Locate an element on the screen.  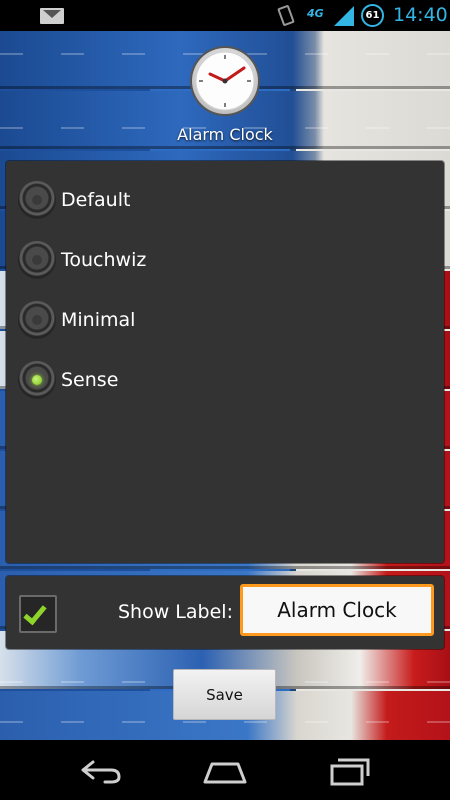
battery-icon: 61 is located at coordinates (372, 15).